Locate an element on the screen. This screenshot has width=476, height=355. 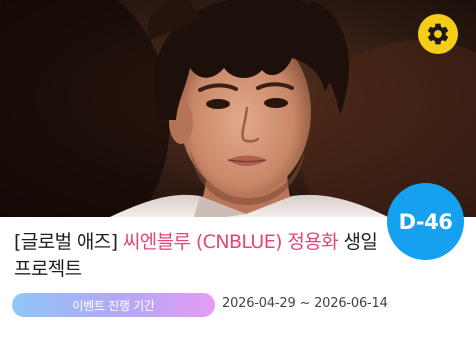
event-title: [글로벌 애즈] 씨엔블루 (CNBLUE) 정용화 생일 프로젝트 is located at coordinates (197, 256).